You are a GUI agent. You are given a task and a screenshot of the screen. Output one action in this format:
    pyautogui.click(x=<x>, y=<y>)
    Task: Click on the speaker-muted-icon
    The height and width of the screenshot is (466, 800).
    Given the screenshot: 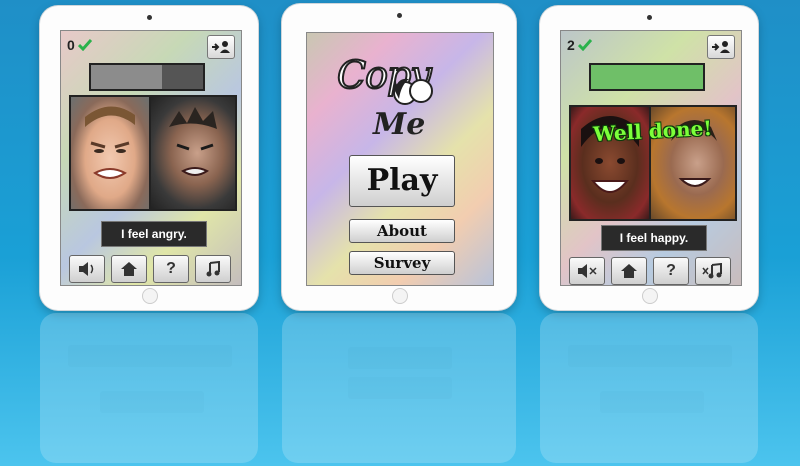 What is the action you would take?
    pyautogui.click(x=587, y=271)
    